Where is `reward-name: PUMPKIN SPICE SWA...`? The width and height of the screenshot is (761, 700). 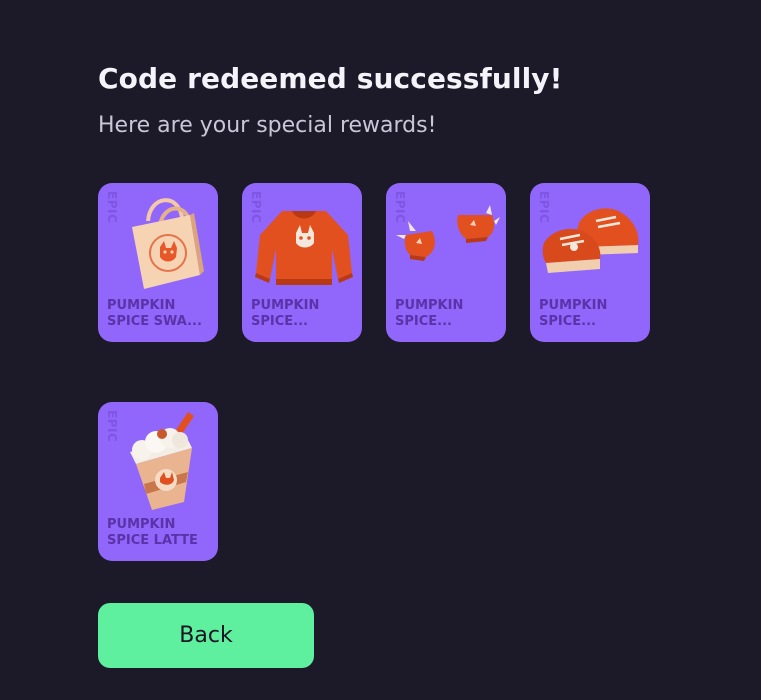 reward-name: PUMPKIN SPICE SWA... is located at coordinates (154, 313).